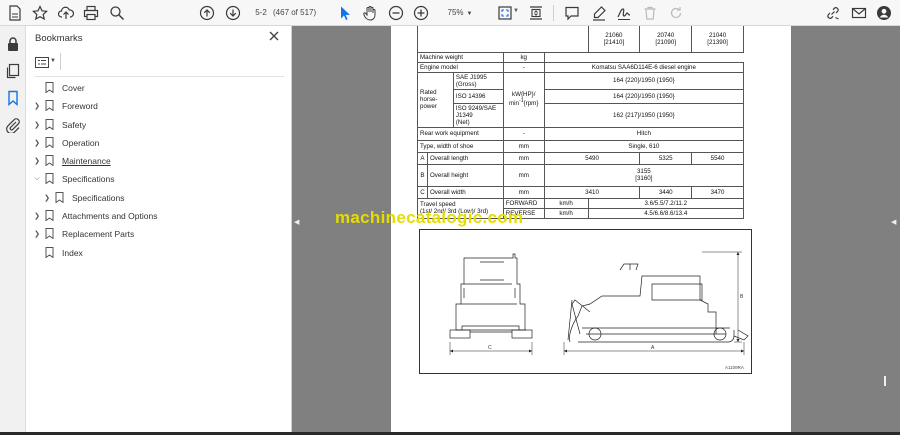  I want to click on close-icon, so click(274, 36).